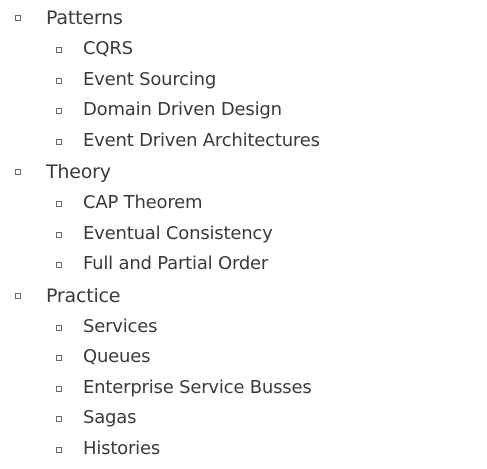 The image size is (487, 469). I want to click on list-item: Event Driven Architectures, so click(243, 142).